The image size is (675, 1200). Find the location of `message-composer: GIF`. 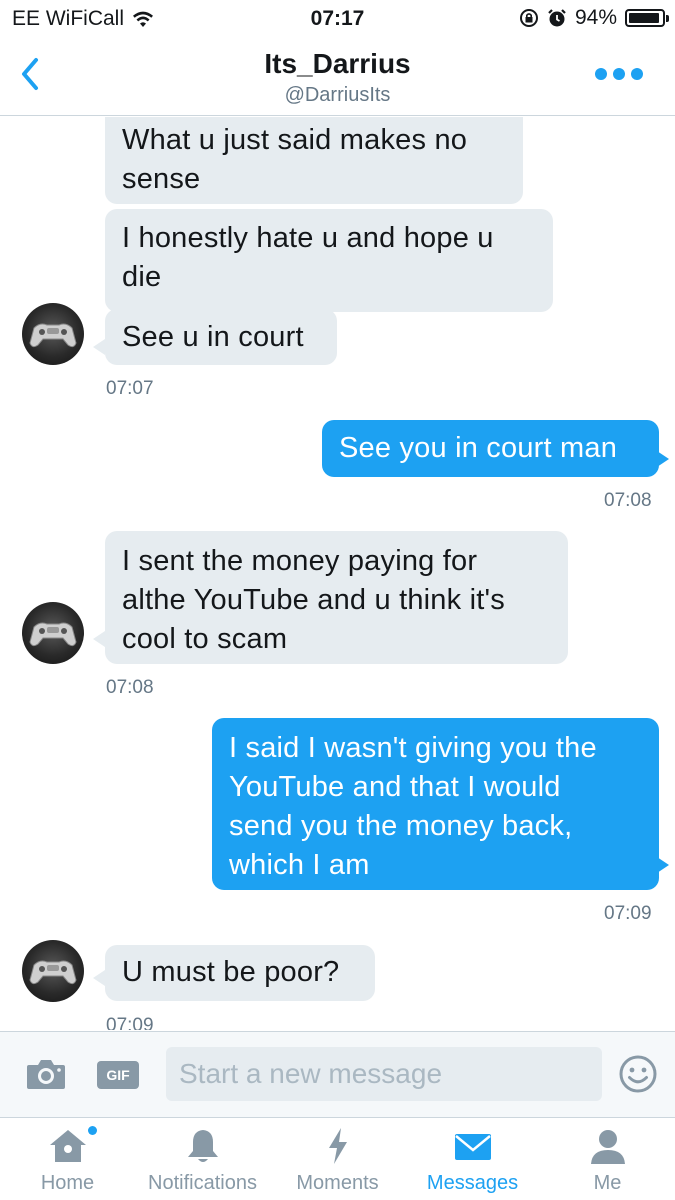

message-composer: GIF is located at coordinates (337, 1074).